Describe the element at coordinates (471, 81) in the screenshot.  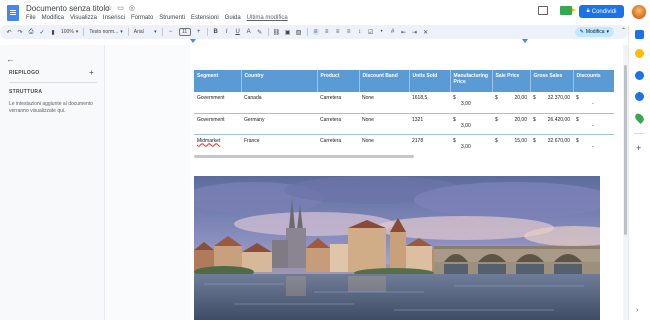
I see `table-header-cell: Manufacturing Price` at that location.